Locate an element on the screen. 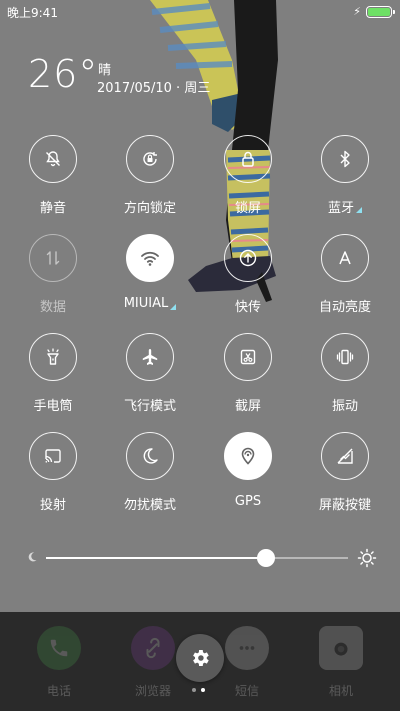  cast-icon is located at coordinates (53, 456).